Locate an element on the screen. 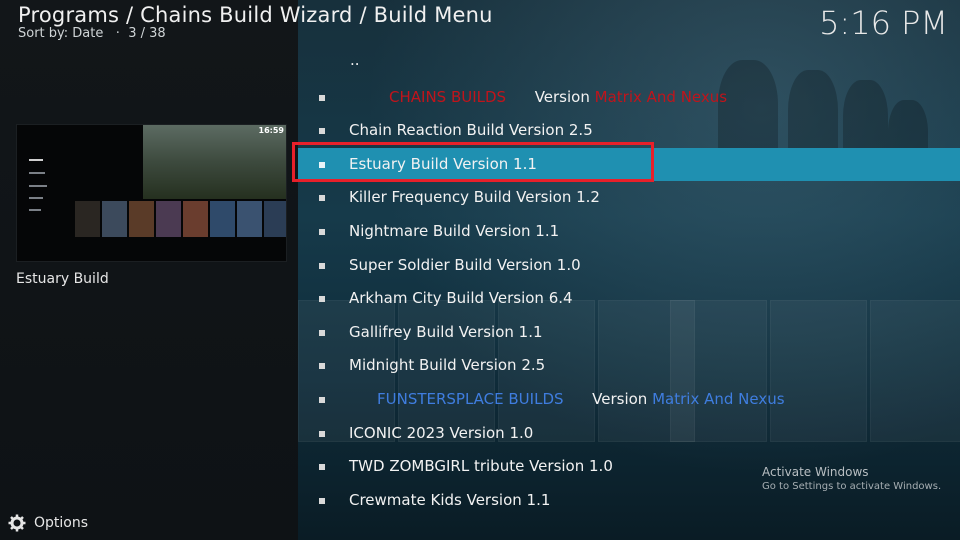 Image resolution: width=960 pixels, height=540 pixels. options-button: Options is located at coordinates (48, 523).